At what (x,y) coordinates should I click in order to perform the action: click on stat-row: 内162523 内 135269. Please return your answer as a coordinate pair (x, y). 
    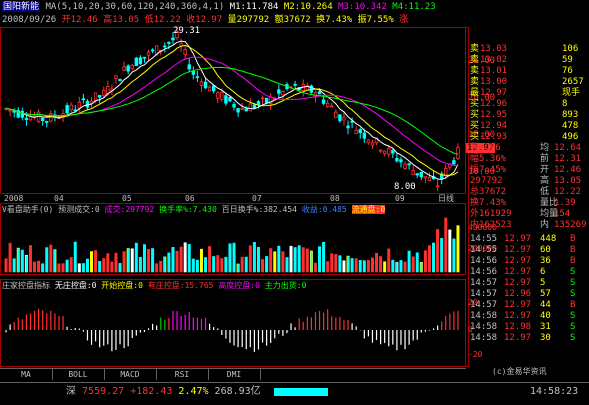
    Looking at the image, I should click on (529, 225).